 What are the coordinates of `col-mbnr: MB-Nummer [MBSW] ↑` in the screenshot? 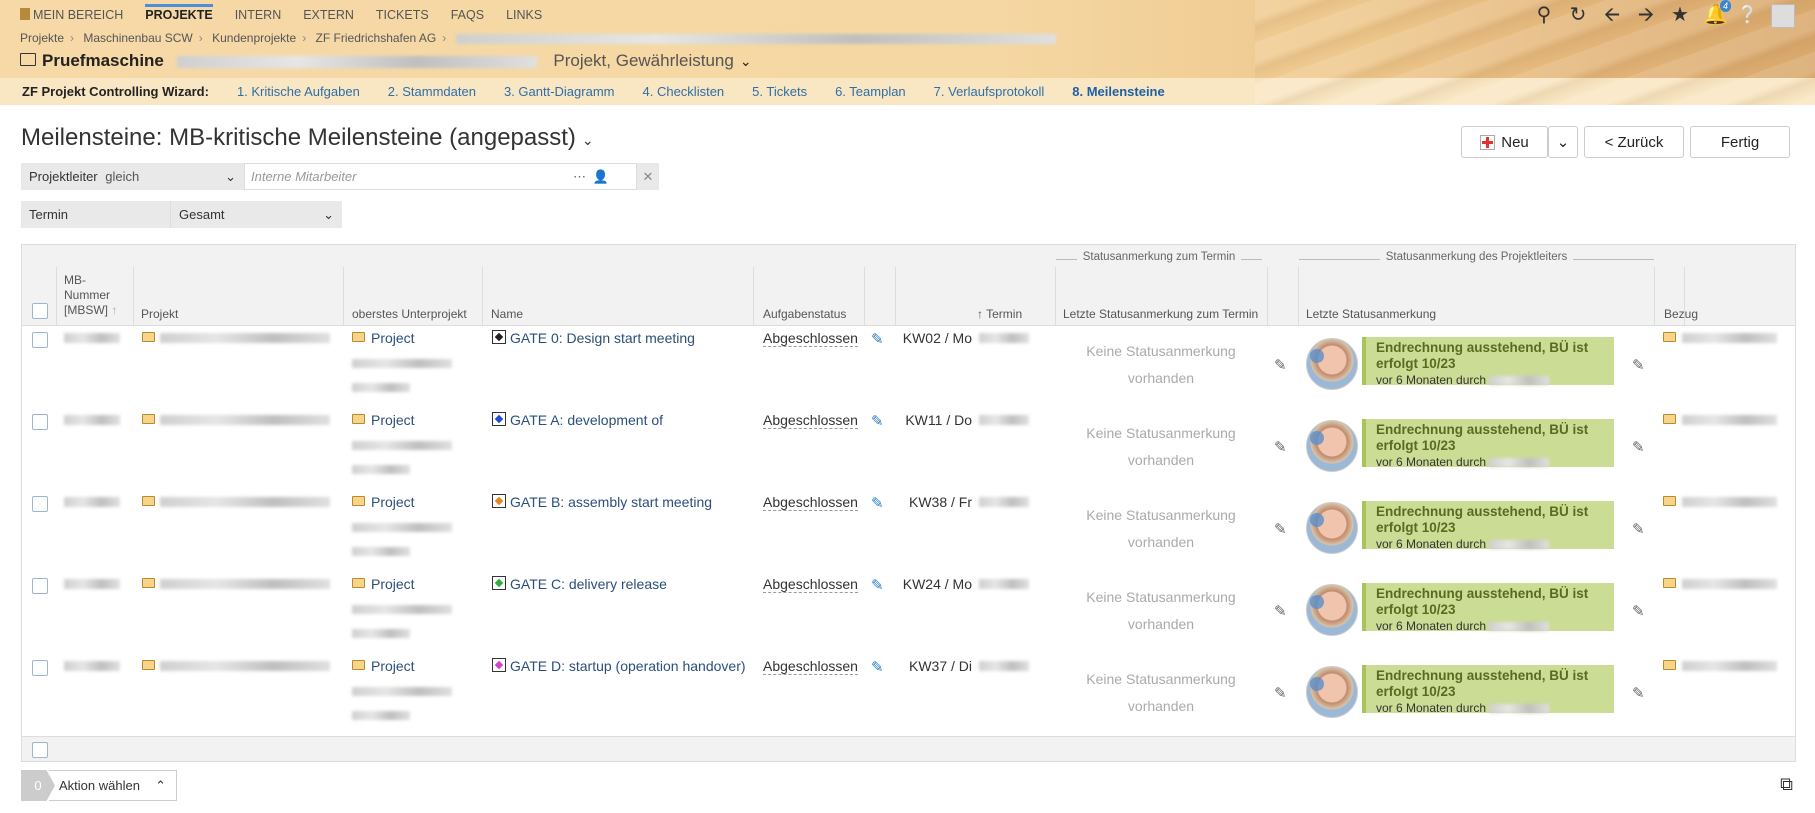 It's located at (94, 295).